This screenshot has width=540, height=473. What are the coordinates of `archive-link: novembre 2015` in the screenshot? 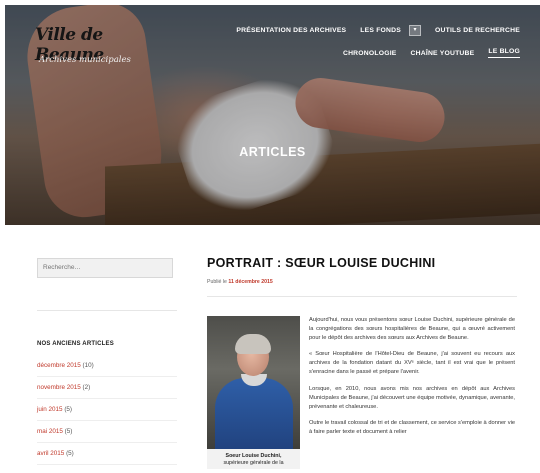 It's located at (59, 387).